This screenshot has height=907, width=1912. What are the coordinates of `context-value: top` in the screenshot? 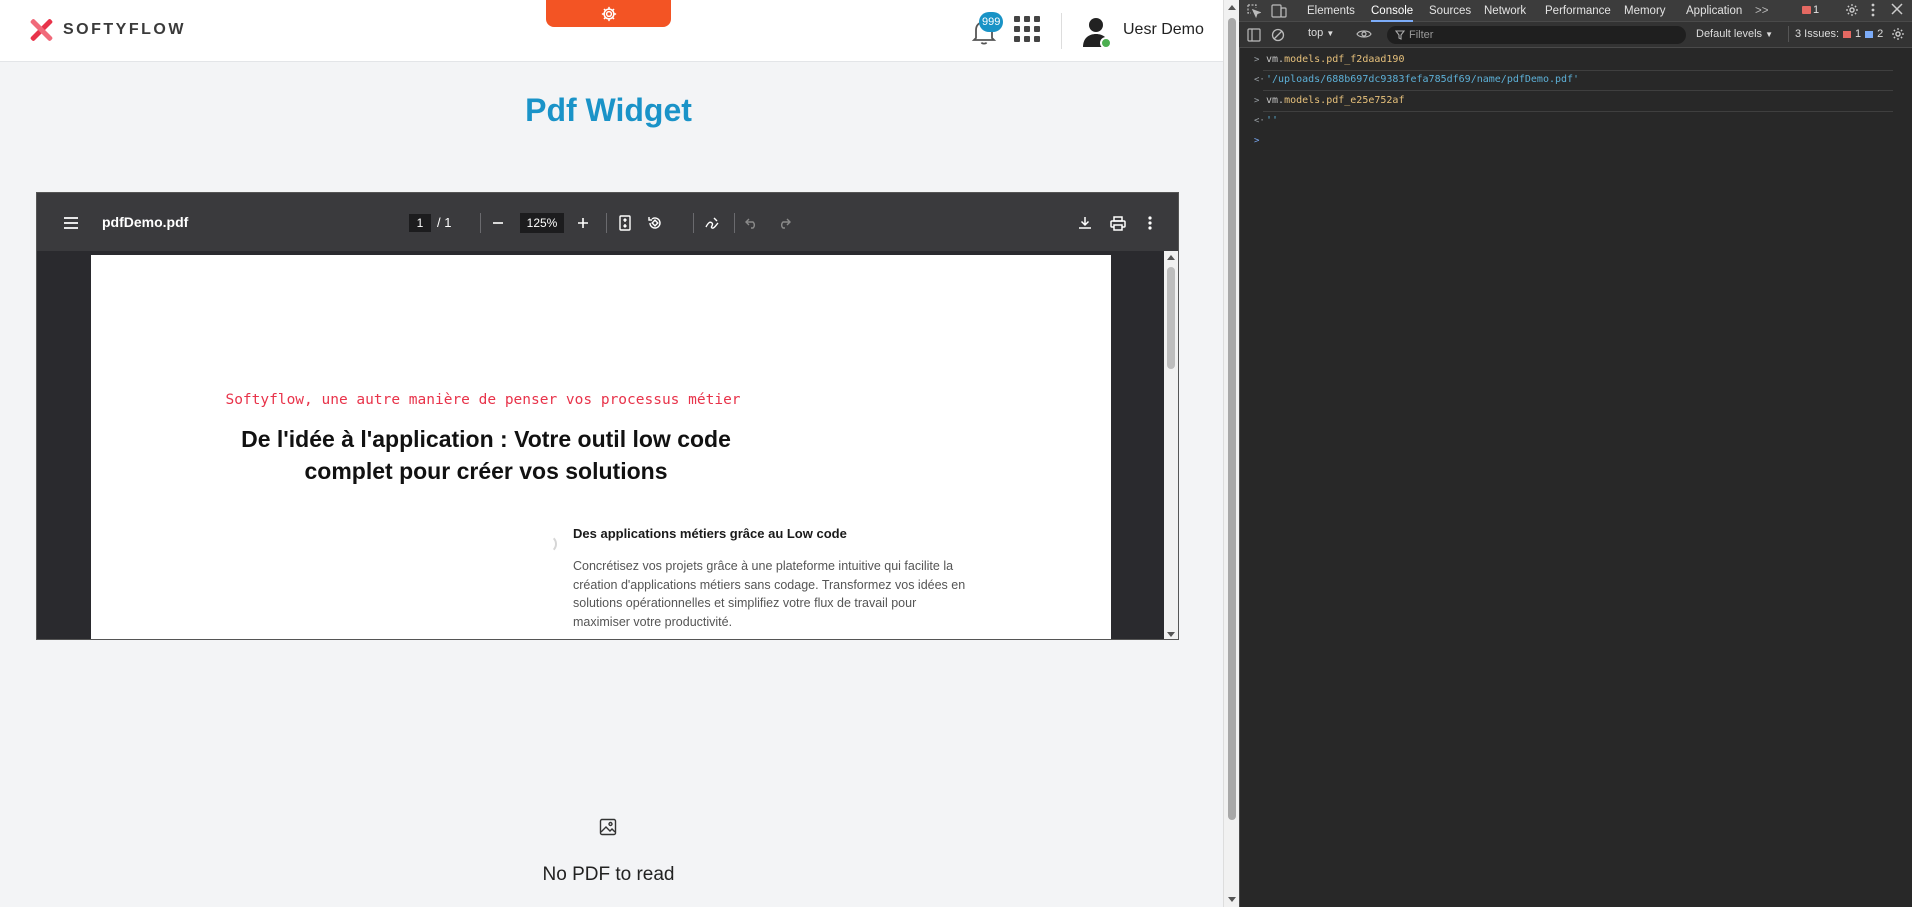 It's located at (1316, 33).